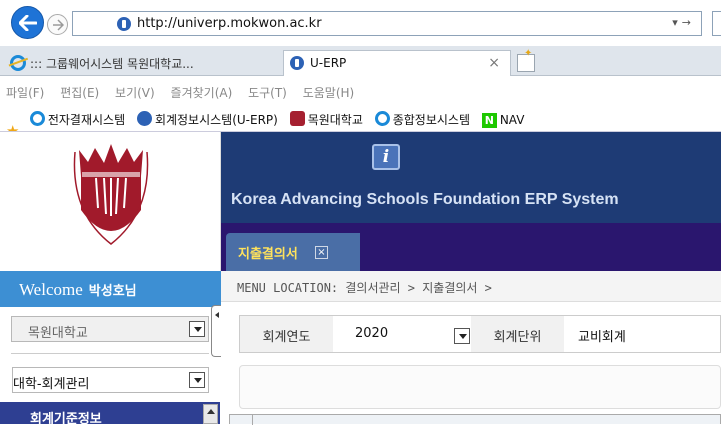 Image resolution: width=721 pixels, height=427 pixels. What do you see at coordinates (268, 254) in the screenshot?
I see `work-tab-label: 지출결의서` at bounding box center [268, 254].